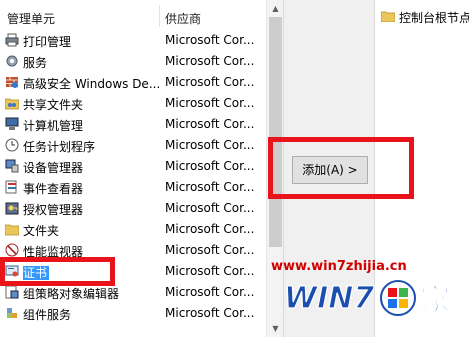 This screenshot has width=469, height=337. Describe the element at coordinates (12, 40) in the screenshot. I see `printer-icon` at that location.